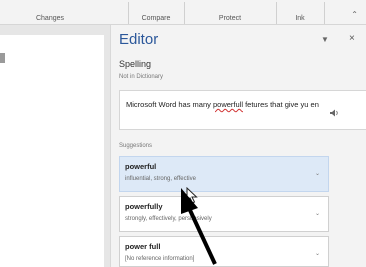  Describe the element at coordinates (139, 39) in the screenshot. I see `pane-title: Editor` at that location.